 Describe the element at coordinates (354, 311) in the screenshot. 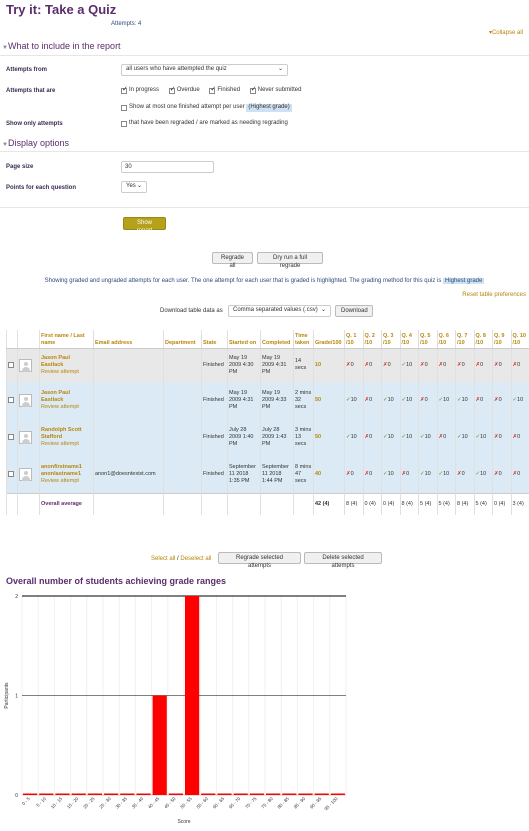

I see `download-button: Download` at that location.